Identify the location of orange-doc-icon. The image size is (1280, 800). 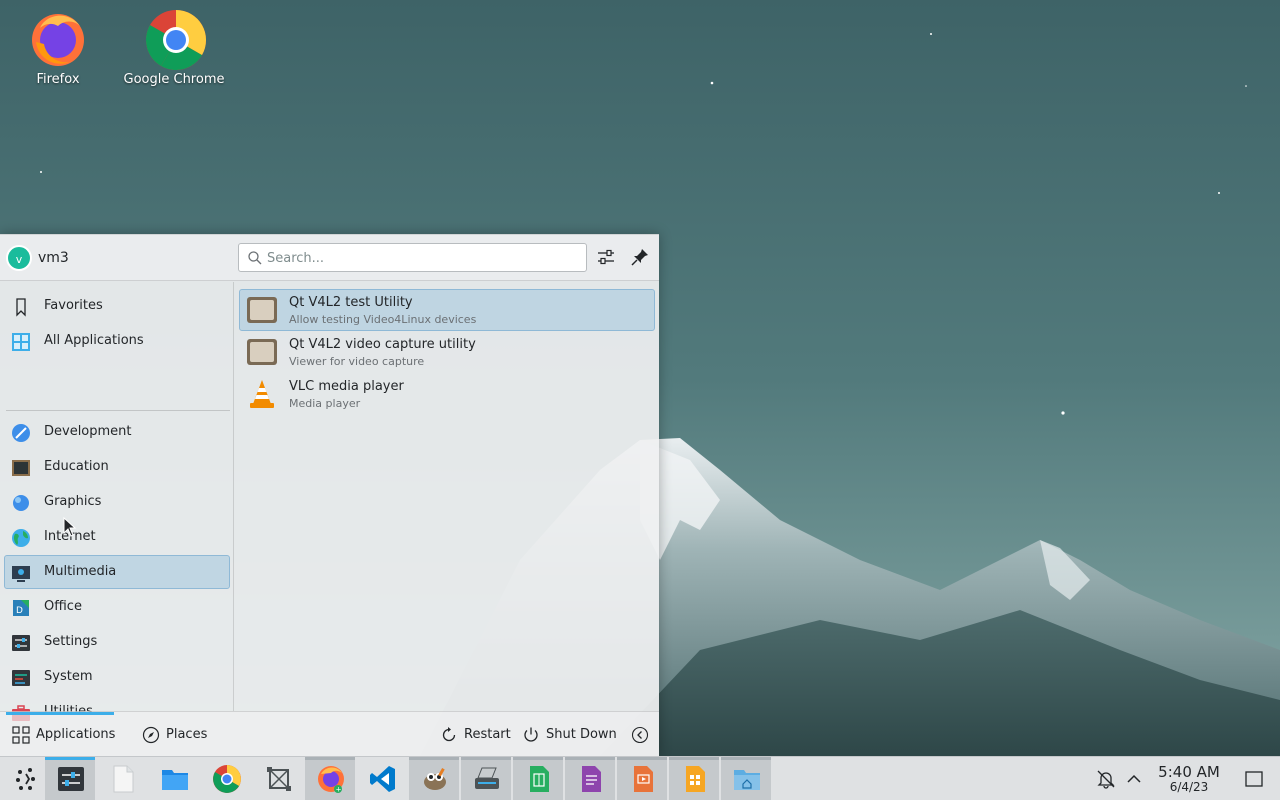
(695, 779).